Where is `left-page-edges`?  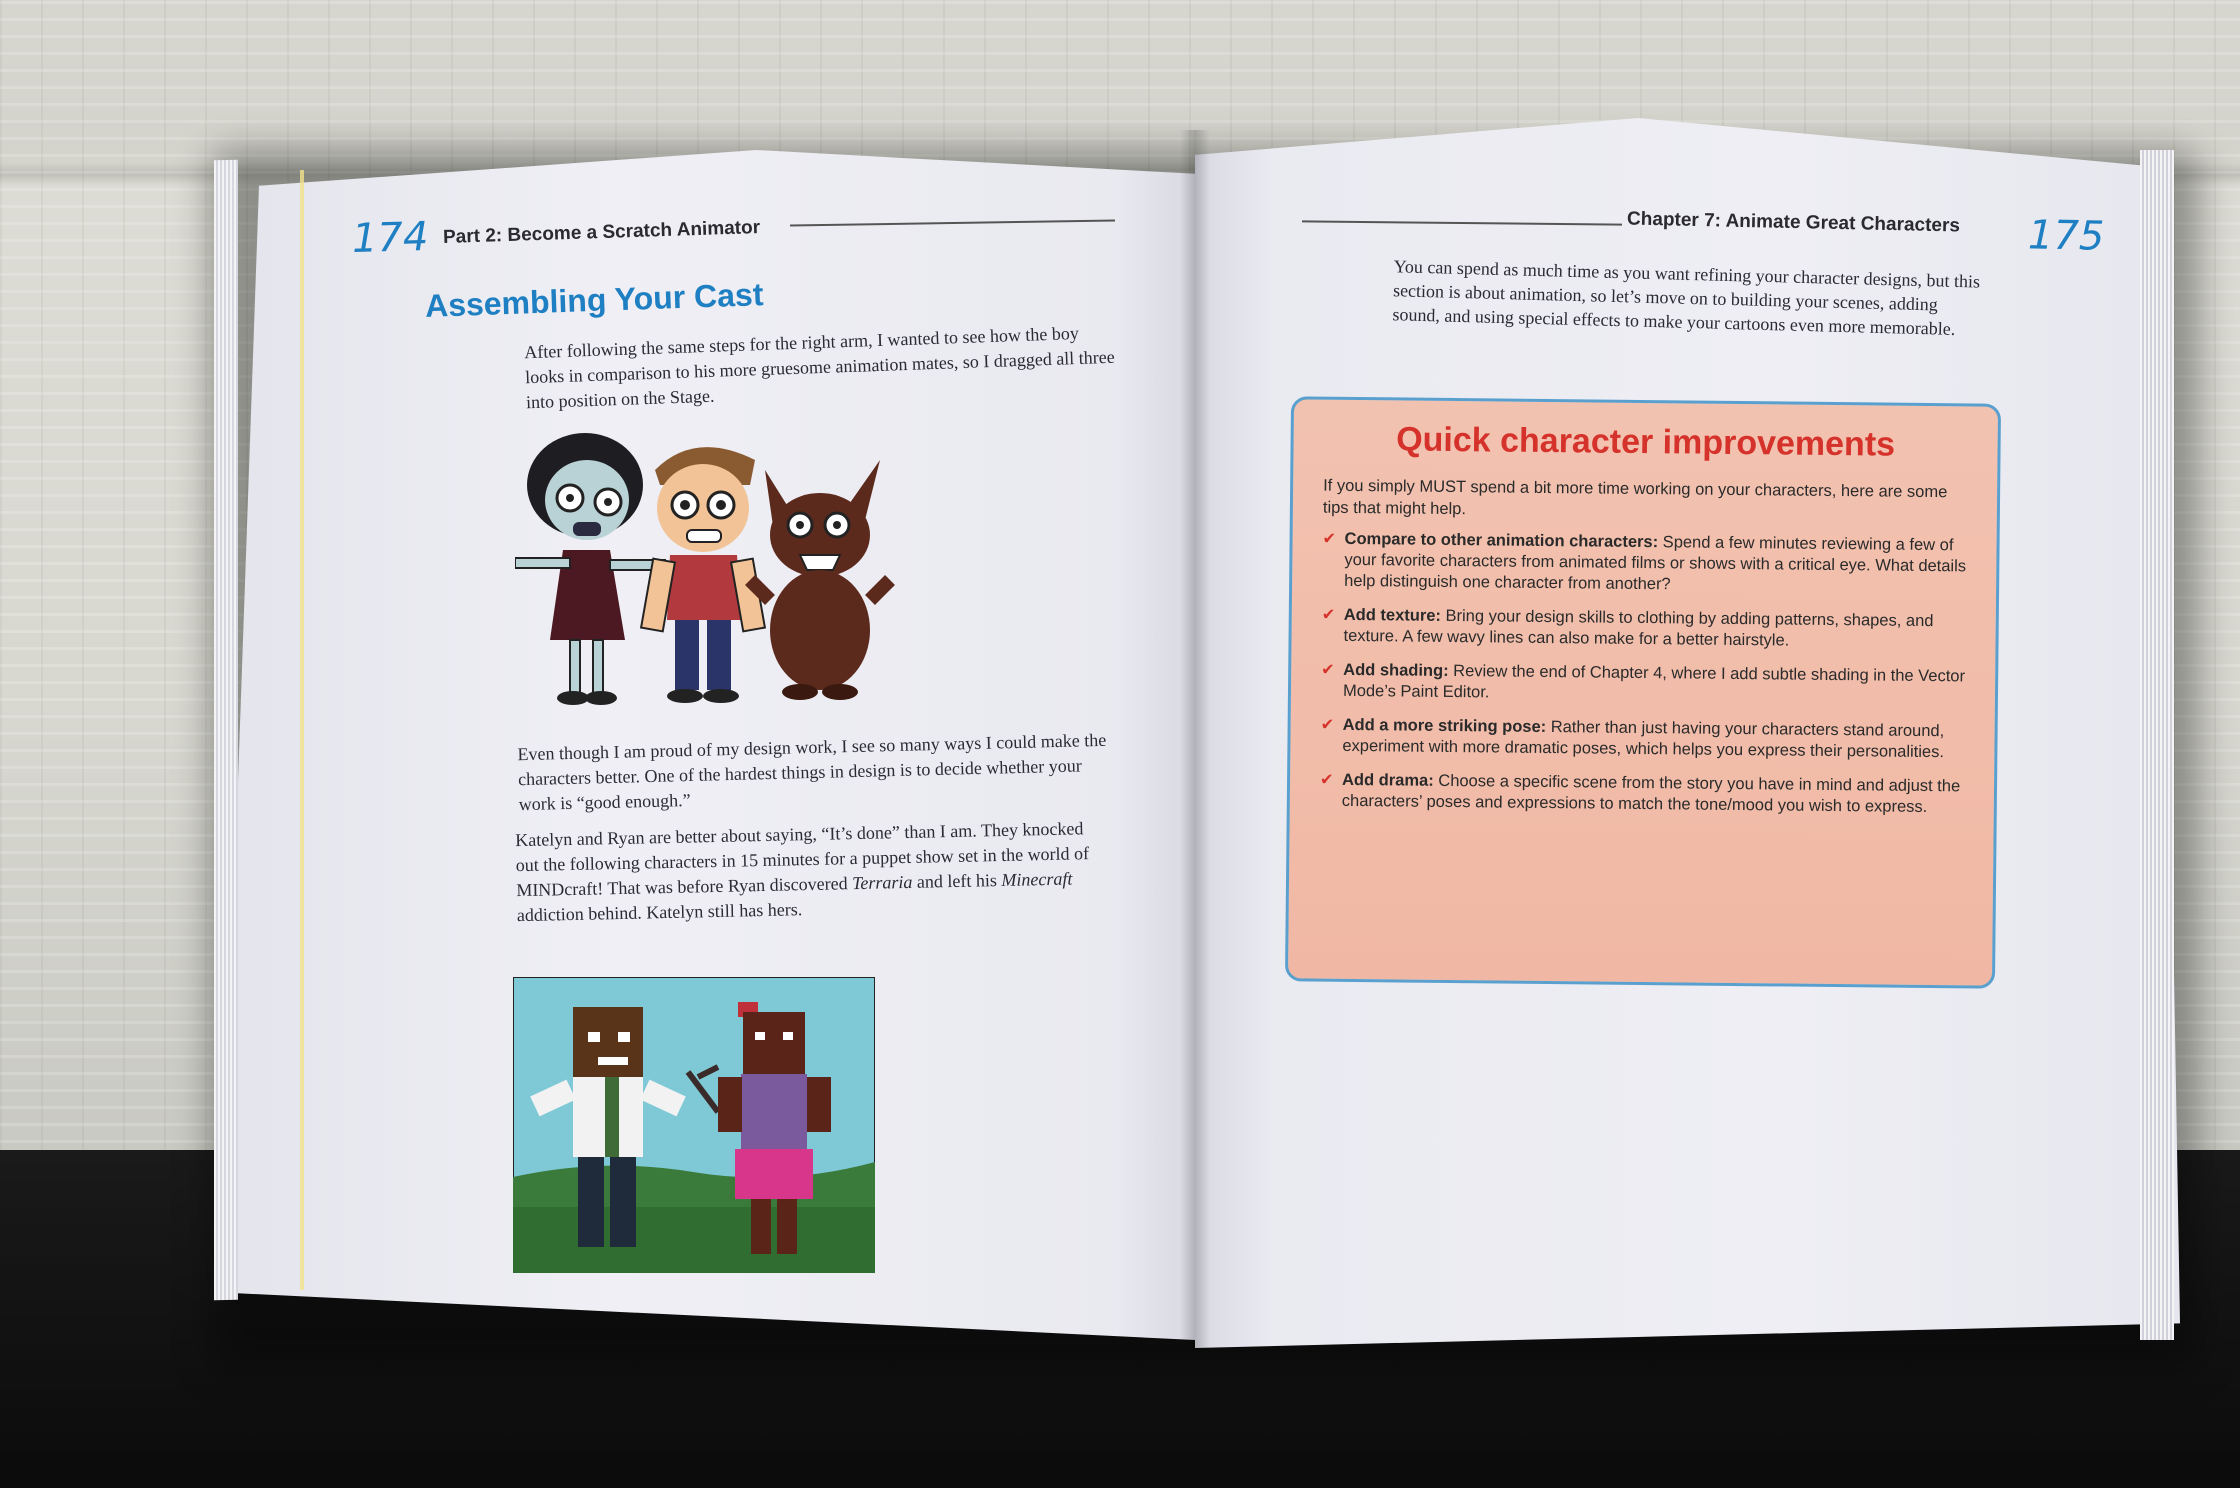 left-page-edges is located at coordinates (226, 730).